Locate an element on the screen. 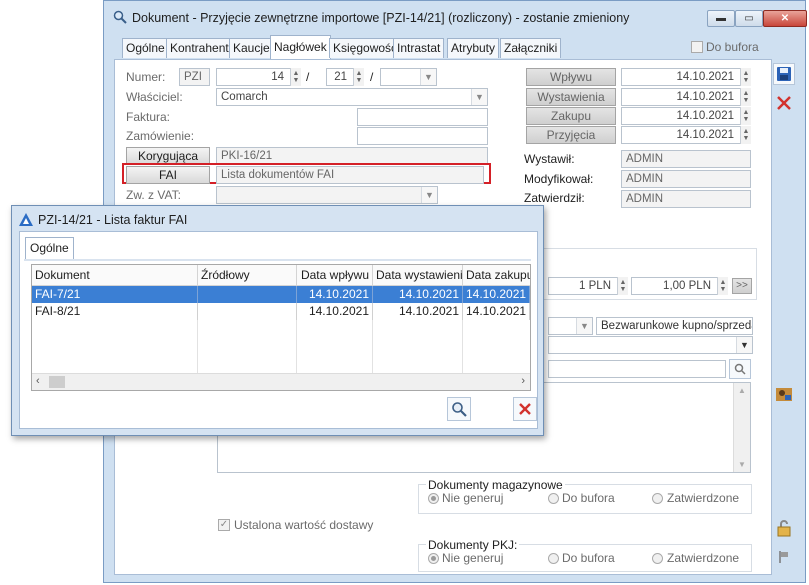 The height and width of the screenshot is (585, 809). zw-vat-dropdown: ▼ is located at coordinates (327, 195).